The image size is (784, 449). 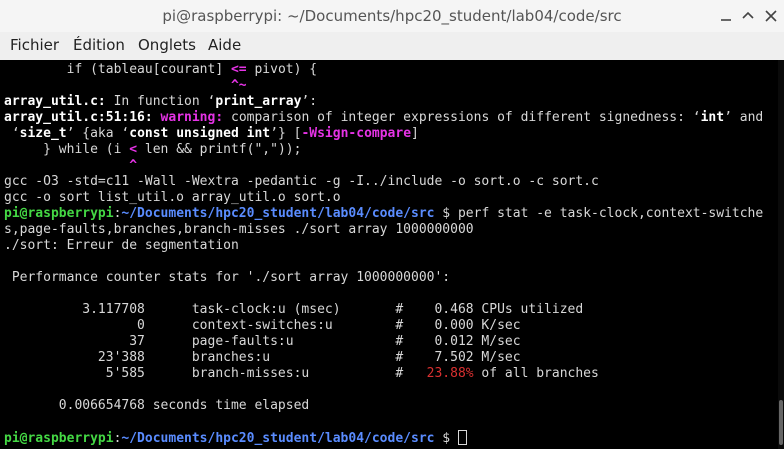 I want to click on type-name: const unsigned int, so click(x=200, y=133).